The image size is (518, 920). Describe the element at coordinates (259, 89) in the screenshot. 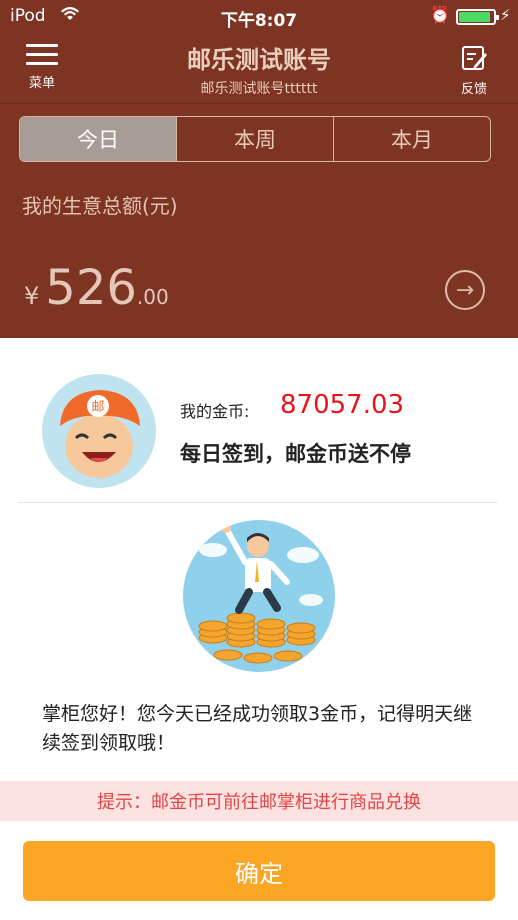

I see `page-subtitle: 邮乐测试账号tttttt` at that location.